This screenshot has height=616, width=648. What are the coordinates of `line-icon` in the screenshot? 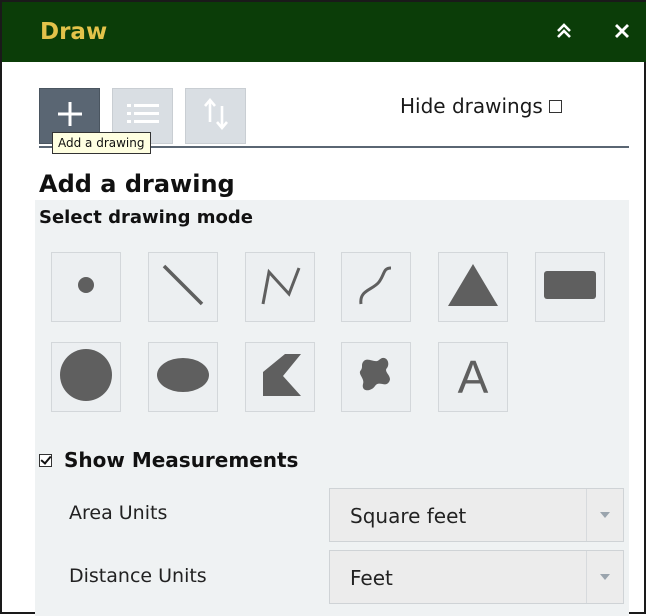 It's located at (183, 287).